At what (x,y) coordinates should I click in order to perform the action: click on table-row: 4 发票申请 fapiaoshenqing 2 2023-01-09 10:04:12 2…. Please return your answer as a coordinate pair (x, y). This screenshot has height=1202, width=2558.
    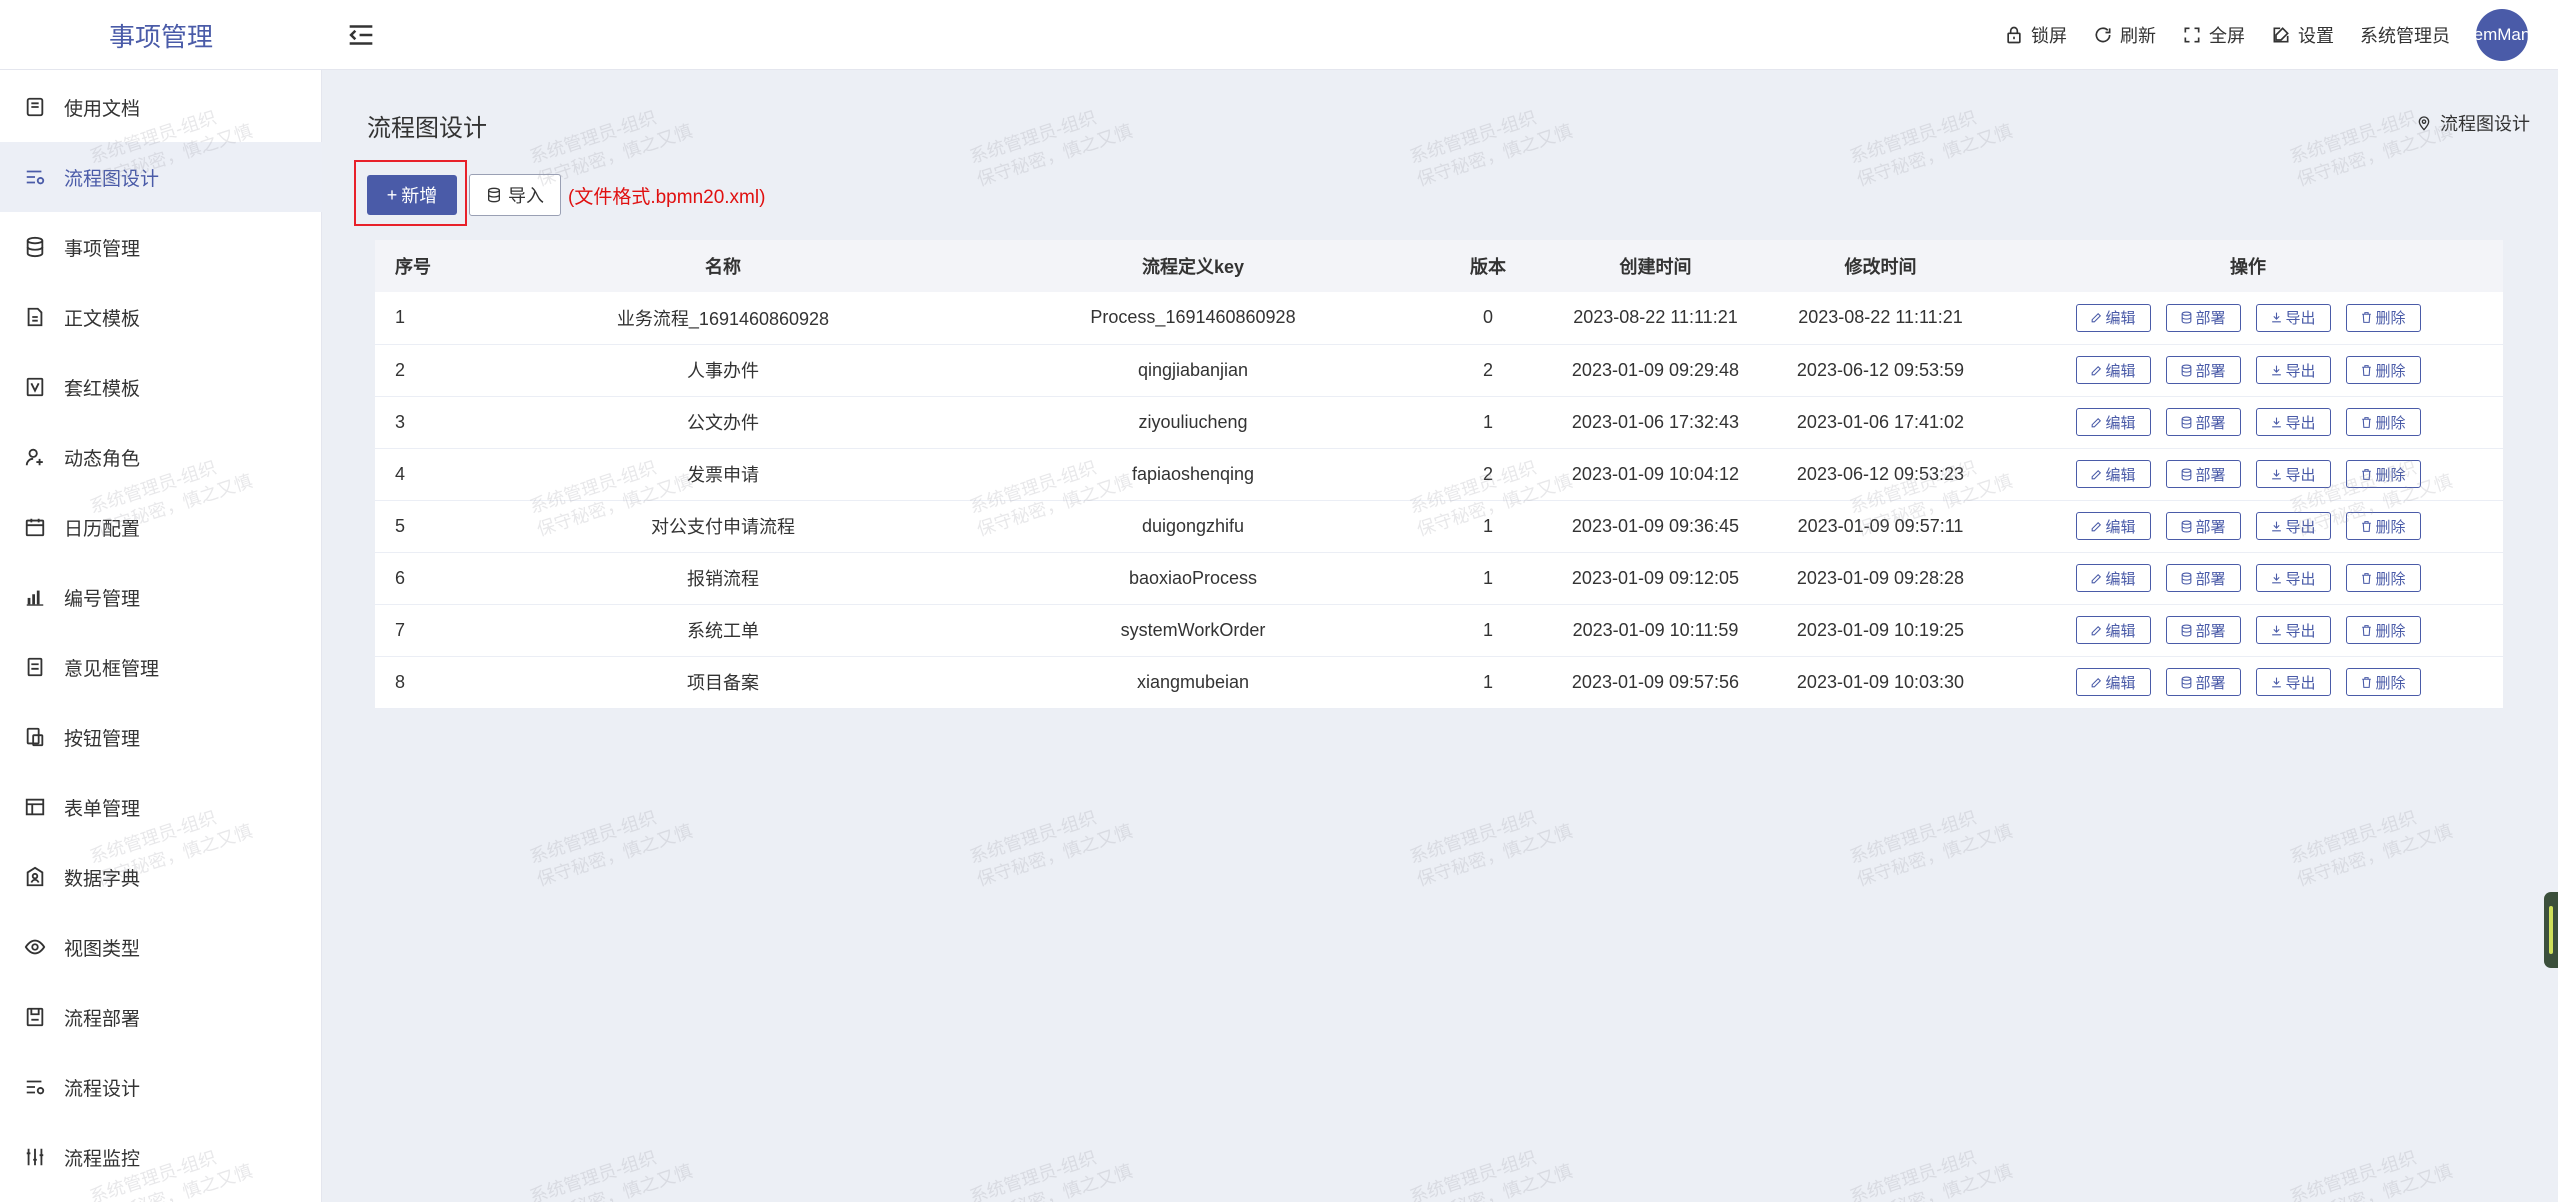
    Looking at the image, I should click on (1439, 474).